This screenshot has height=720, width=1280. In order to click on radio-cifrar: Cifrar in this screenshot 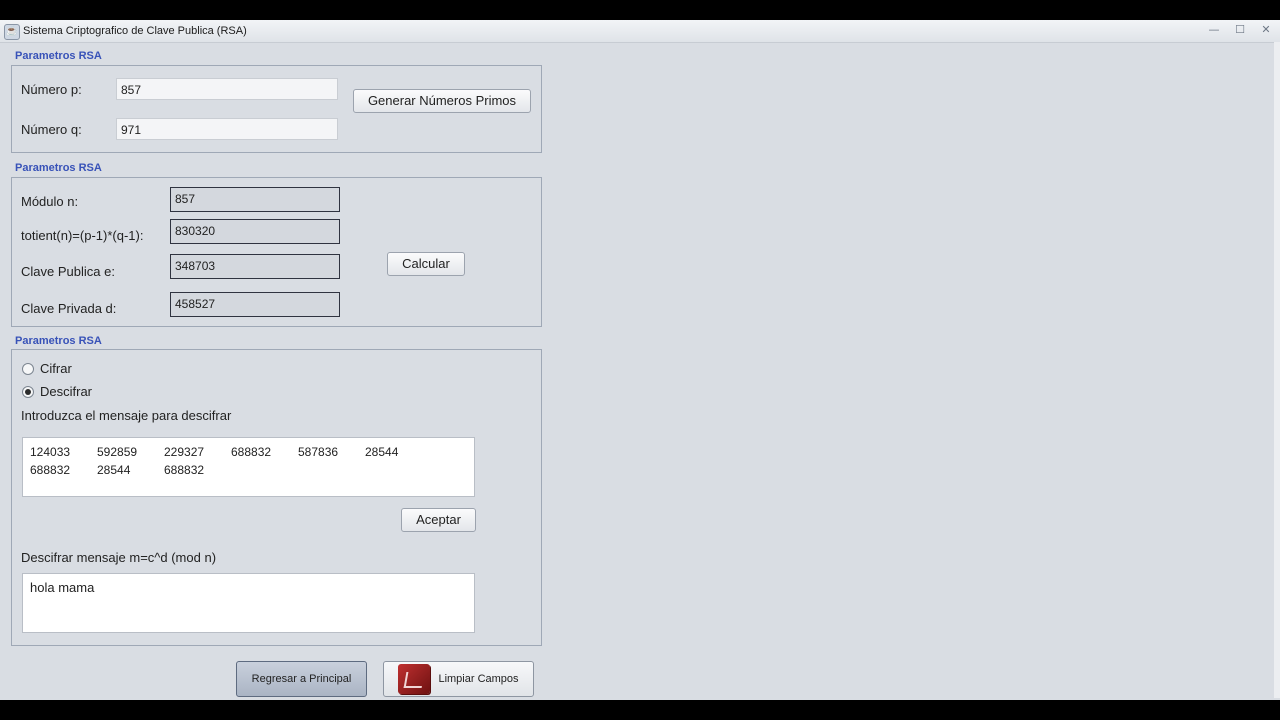, I will do `click(47, 368)`.